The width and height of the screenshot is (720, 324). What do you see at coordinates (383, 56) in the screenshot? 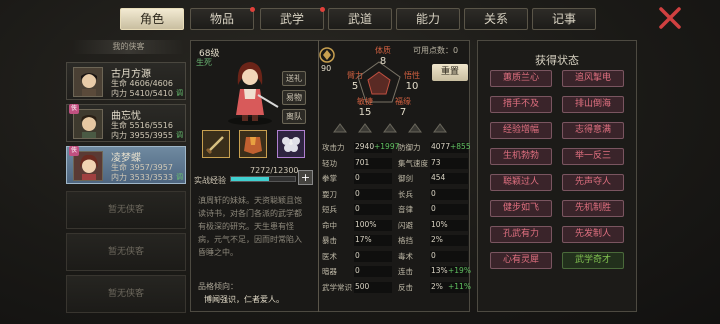
I see `attribute-constitution: 体质 8` at bounding box center [383, 56].